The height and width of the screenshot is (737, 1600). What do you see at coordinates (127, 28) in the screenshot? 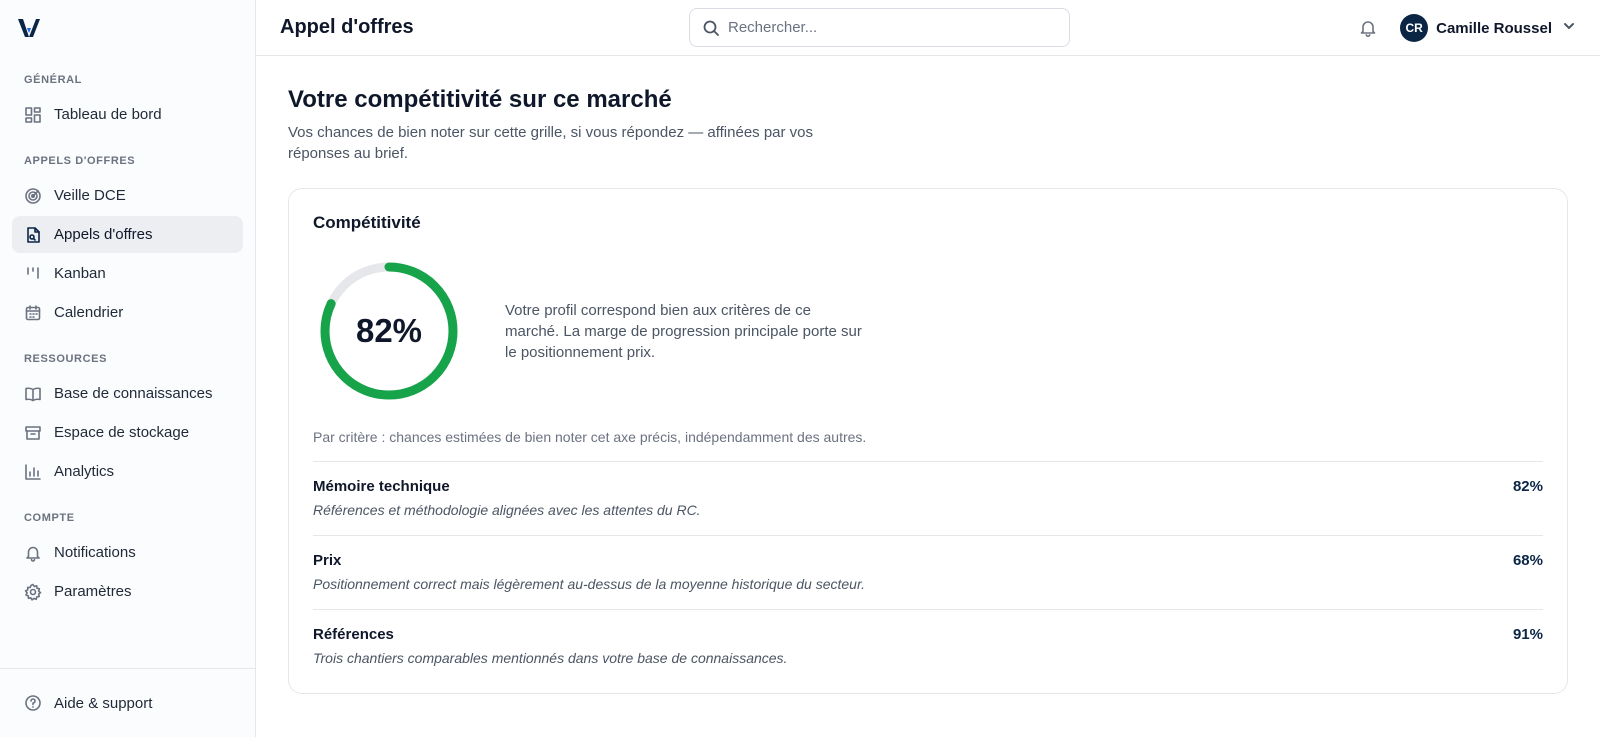
I see `app-logo` at bounding box center [127, 28].